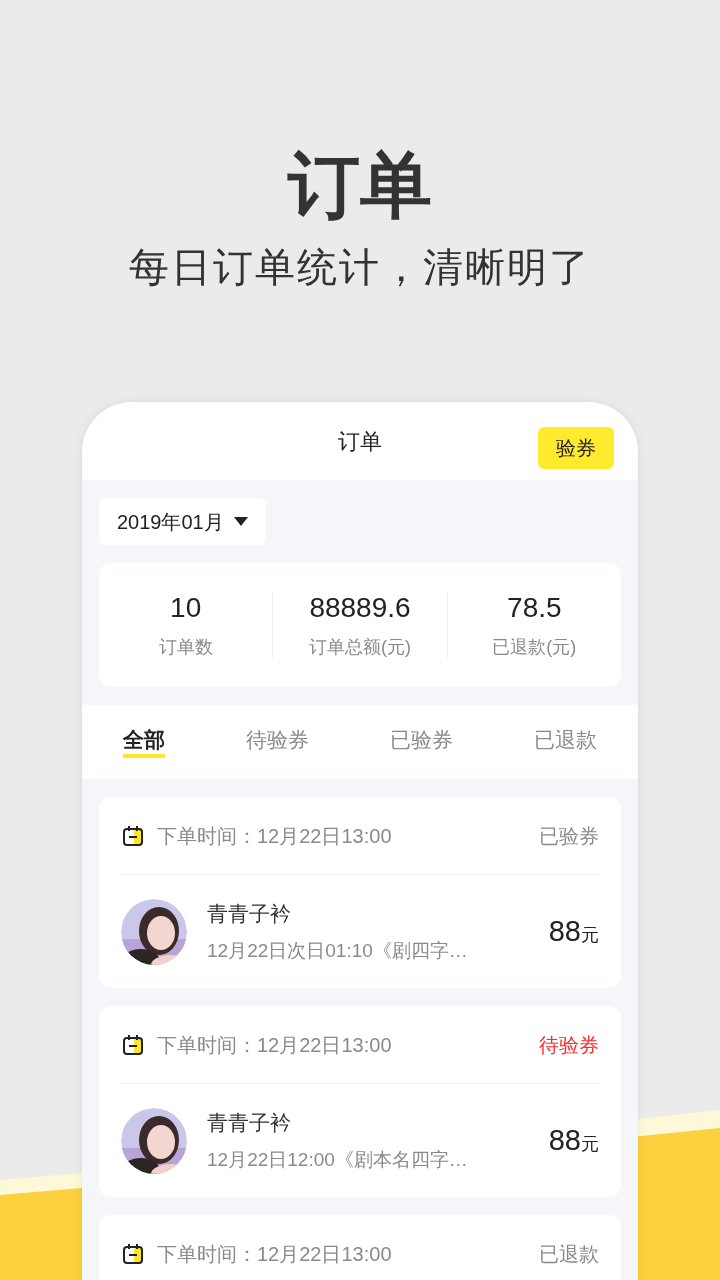 Image resolution: width=720 pixels, height=1280 pixels. What do you see at coordinates (240, 521) in the screenshot?
I see `dropdown-caret-icon` at bounding box center [240, 521].